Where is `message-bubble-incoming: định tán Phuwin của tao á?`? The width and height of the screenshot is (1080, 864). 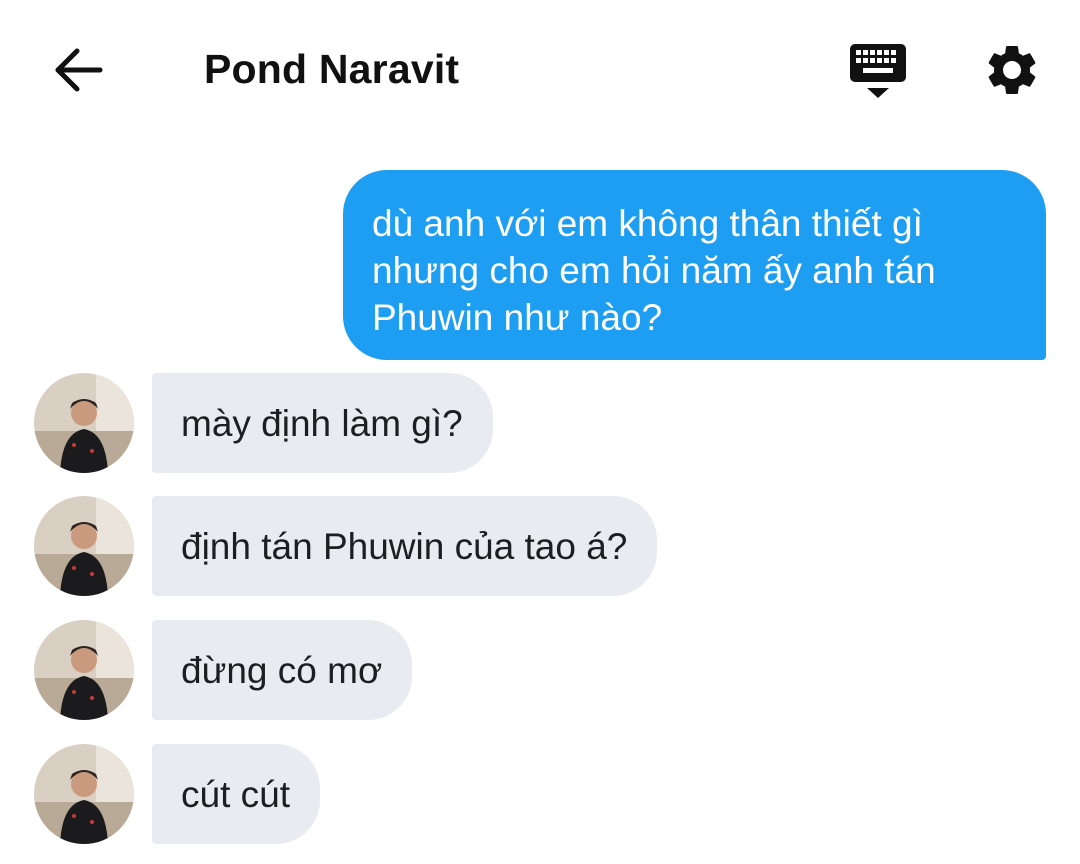 message-bubble-incoming: định tán Phuwin của tao á? is located at coordinates (405, 546).